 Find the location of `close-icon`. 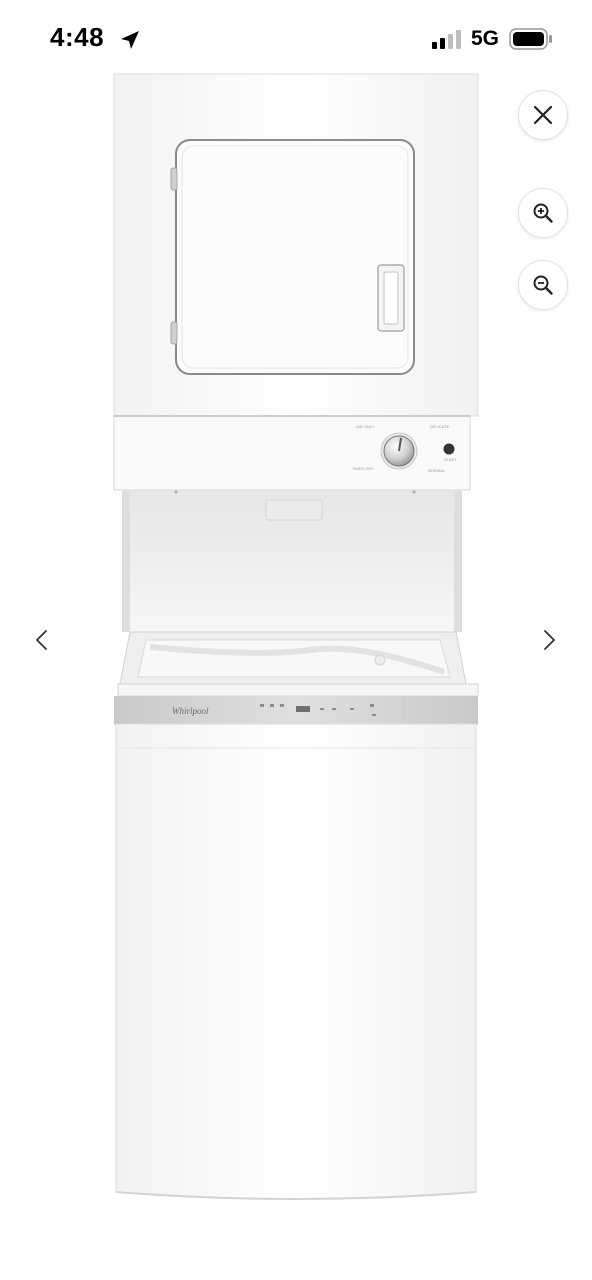

close-icon is located at coordinates (543, 115).